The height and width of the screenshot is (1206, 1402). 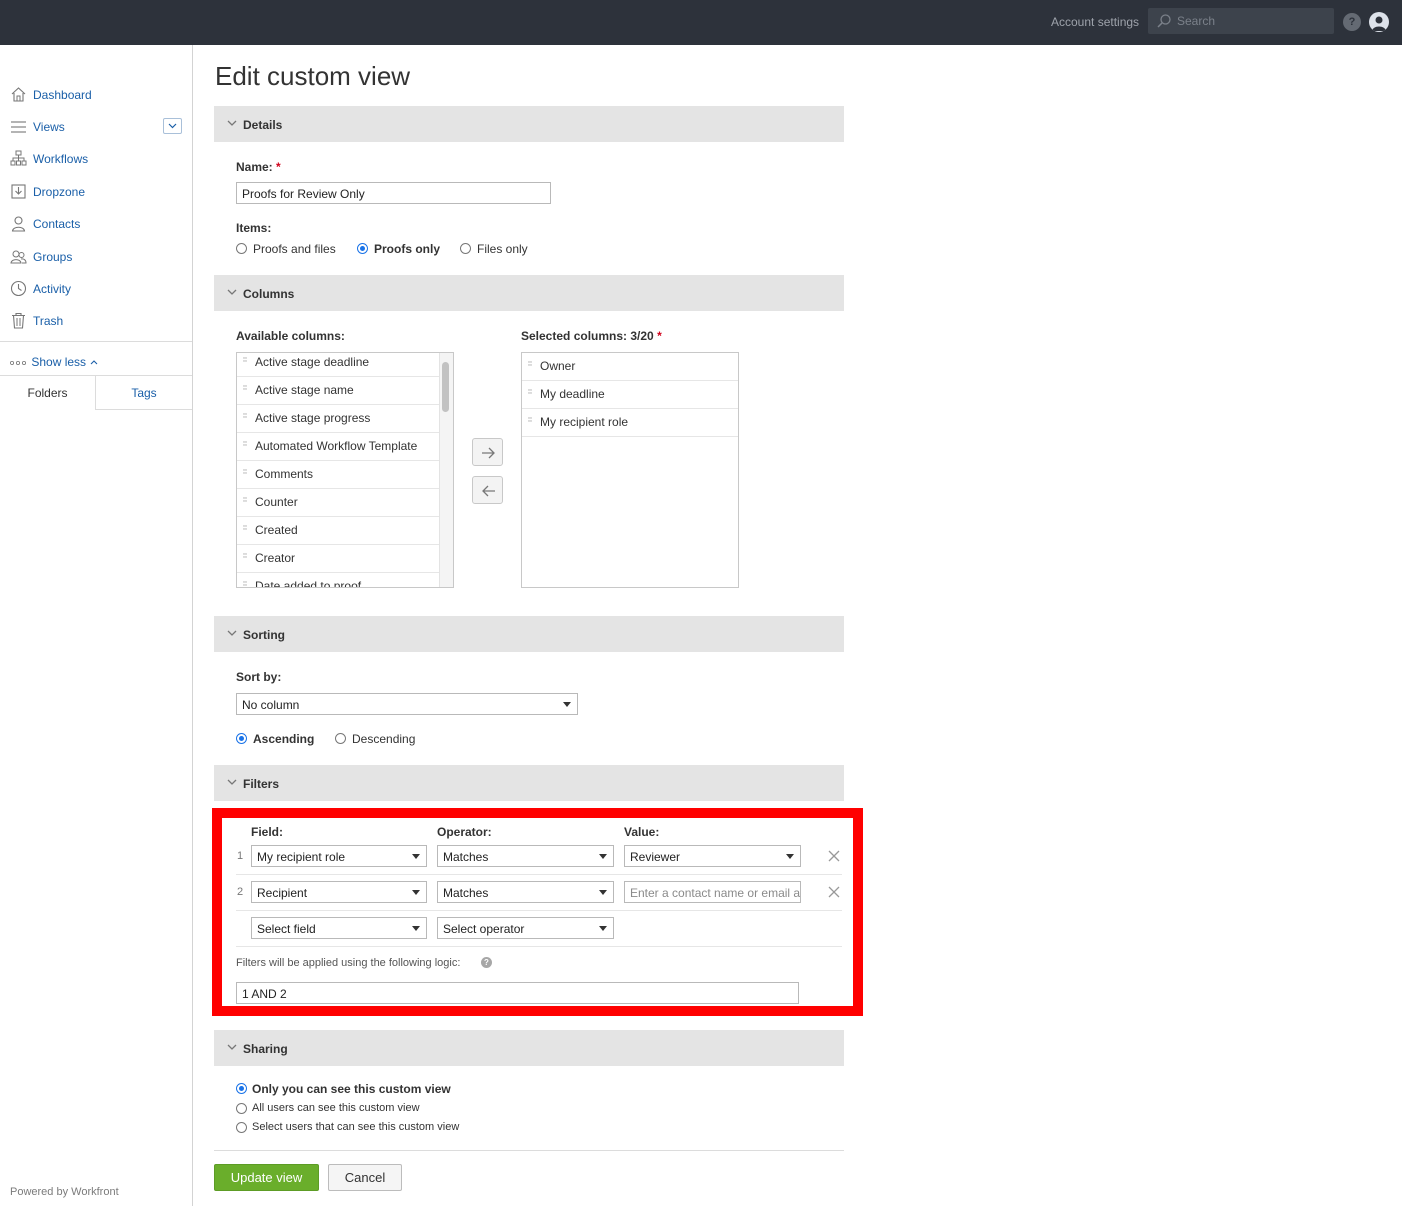 What do you see at coordinates (445, 387) in the screenshot?
I see `scrollbar-thumb` at bounding box center [445, 387].